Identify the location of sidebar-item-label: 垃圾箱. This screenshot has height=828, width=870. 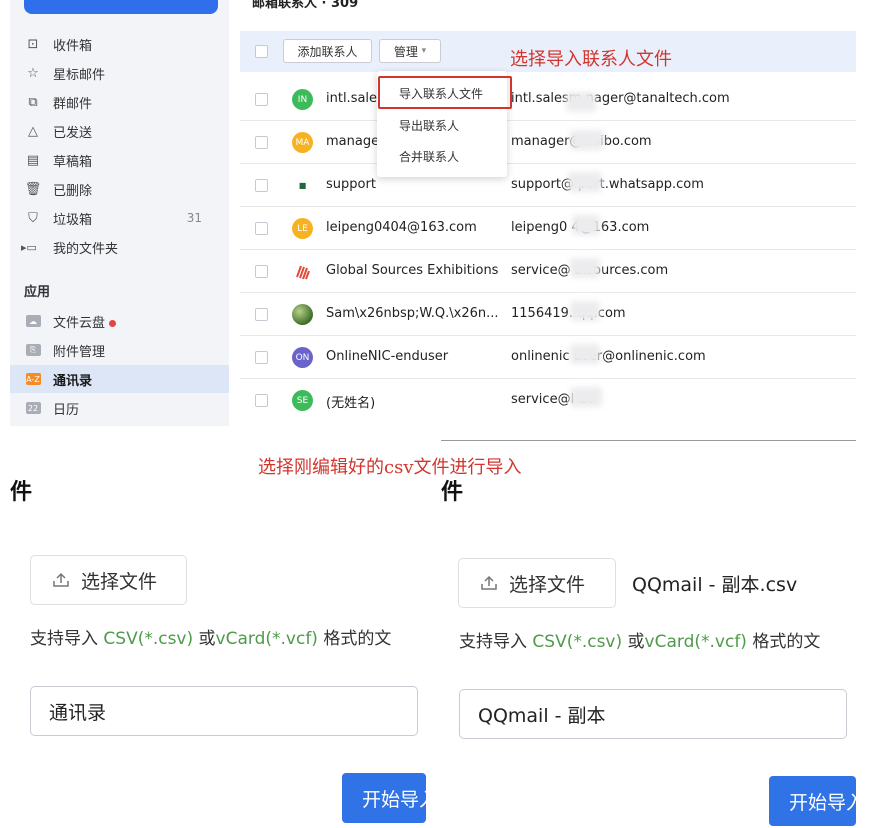
(73, 220).